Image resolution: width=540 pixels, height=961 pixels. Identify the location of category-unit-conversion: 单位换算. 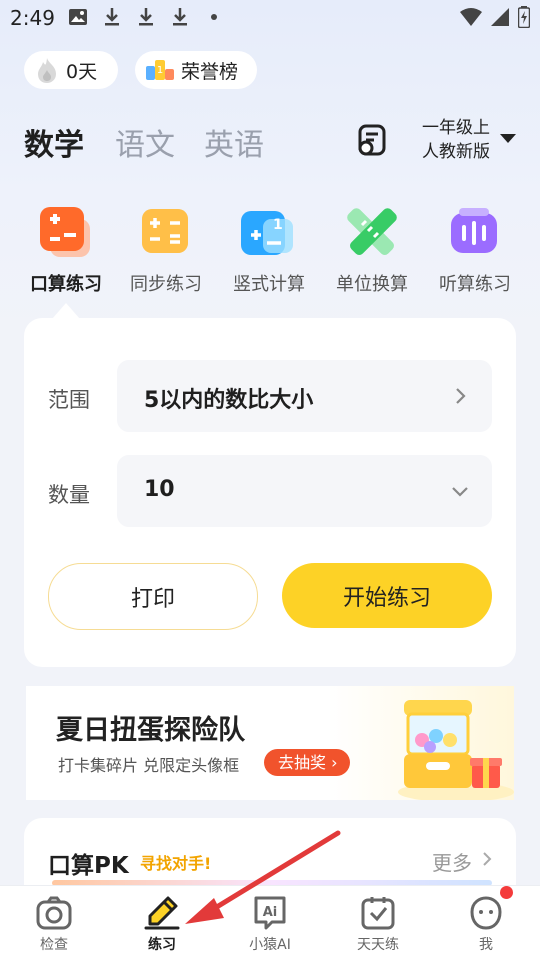
(372, 250).